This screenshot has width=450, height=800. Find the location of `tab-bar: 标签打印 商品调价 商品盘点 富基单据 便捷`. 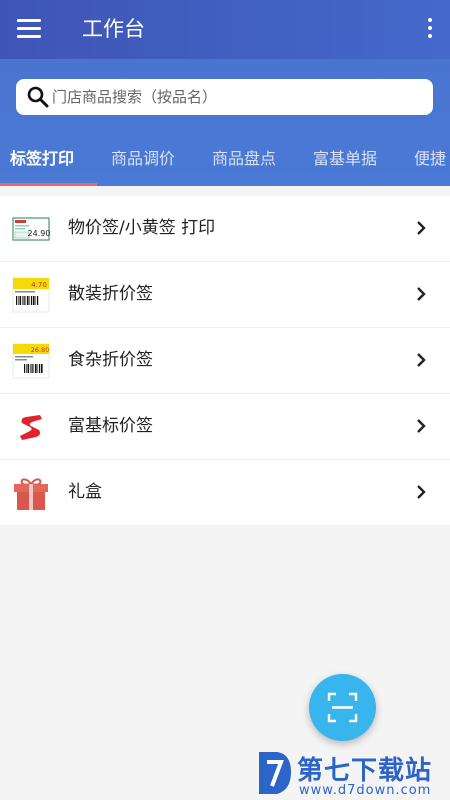

tab-bar: 标签打印 商品调价 商品盘点 富基单据 便捷 is located at coordinates (225, 162).